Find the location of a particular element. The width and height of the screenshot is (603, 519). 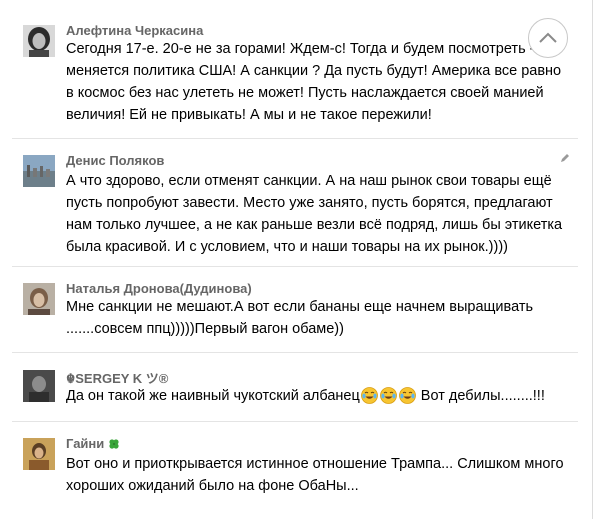

comment-author: Гайни is located at coordinates (93, 443).